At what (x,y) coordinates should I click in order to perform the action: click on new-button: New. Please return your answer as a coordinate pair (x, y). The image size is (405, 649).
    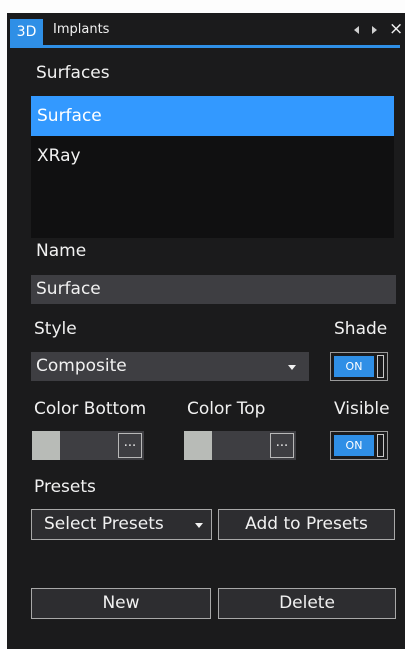
    Looking at the image, I should click on (121, 603).